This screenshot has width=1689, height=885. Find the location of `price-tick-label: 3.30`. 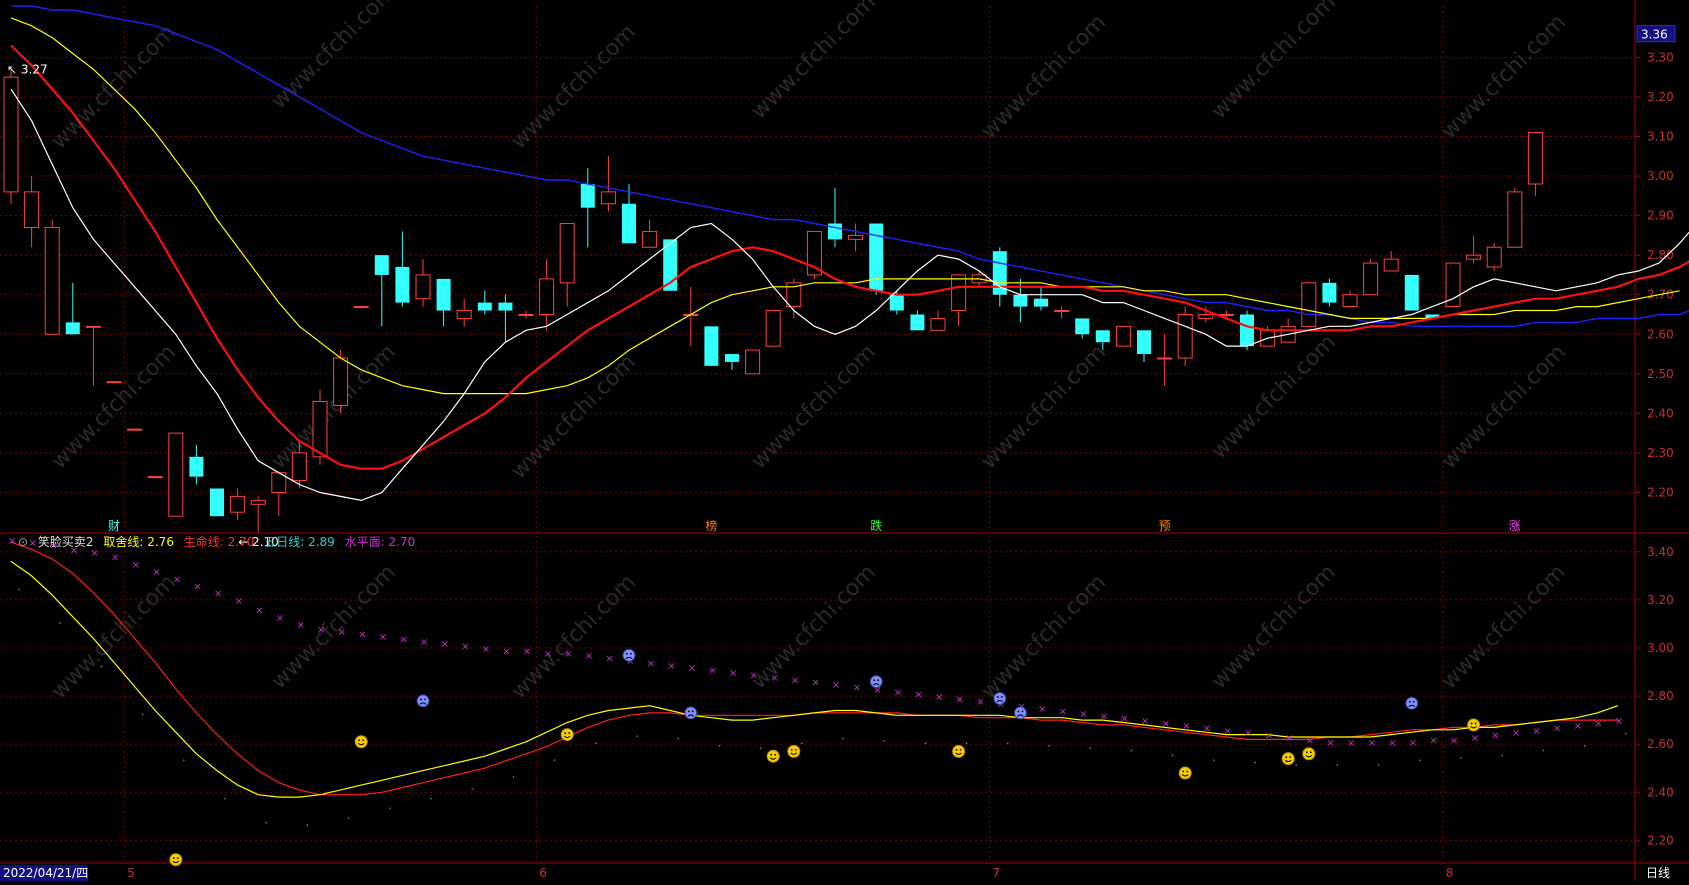

price-tick-label: 3.30 is located at coordinates (1660, 57).